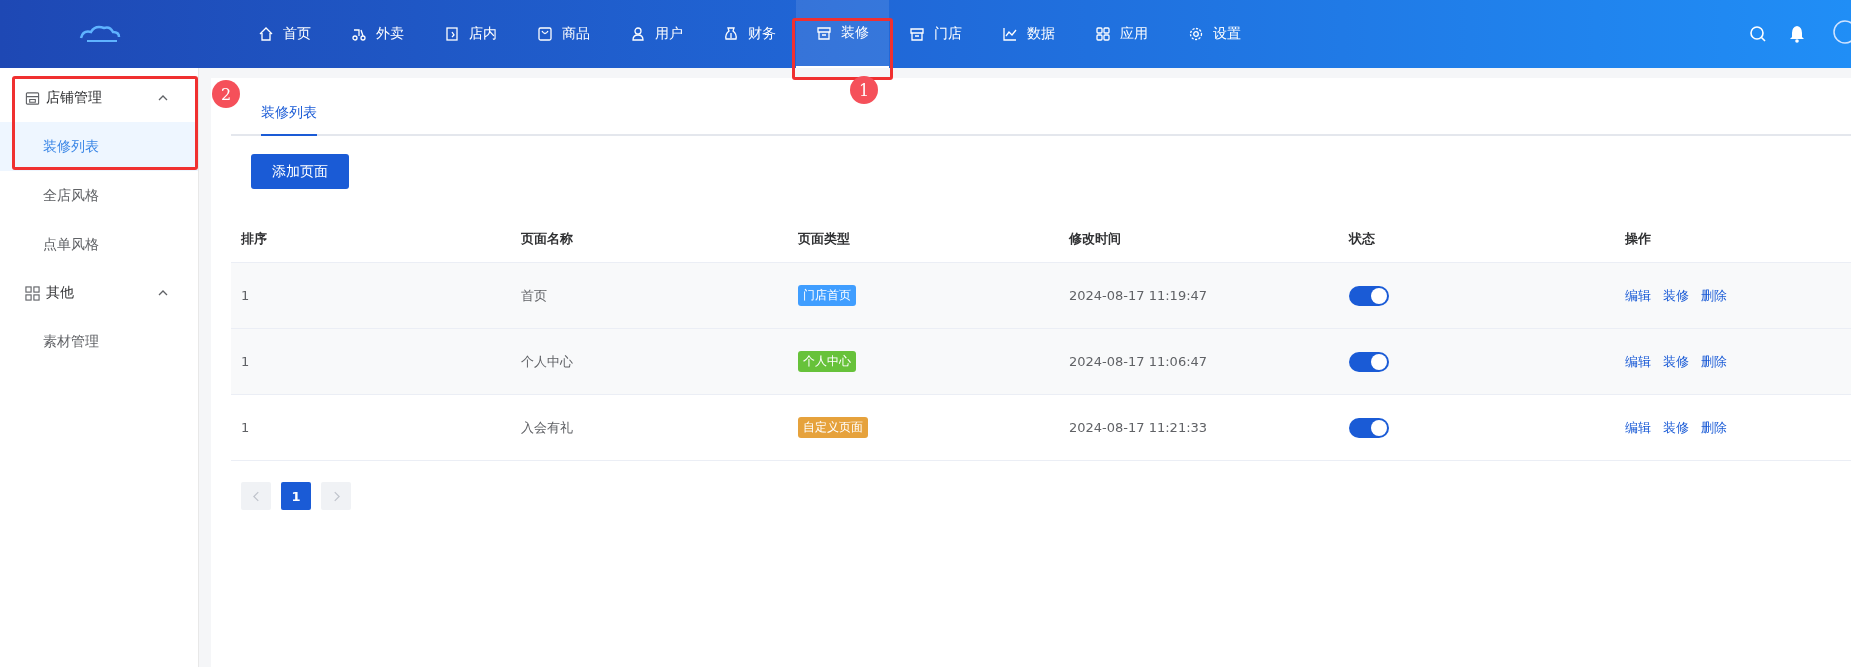 The image size is (1851, 667). What do you see at coordinates (470, 34) in the screenshot?
I see `nav-tab: 店内` at bounding box center [470, 34].